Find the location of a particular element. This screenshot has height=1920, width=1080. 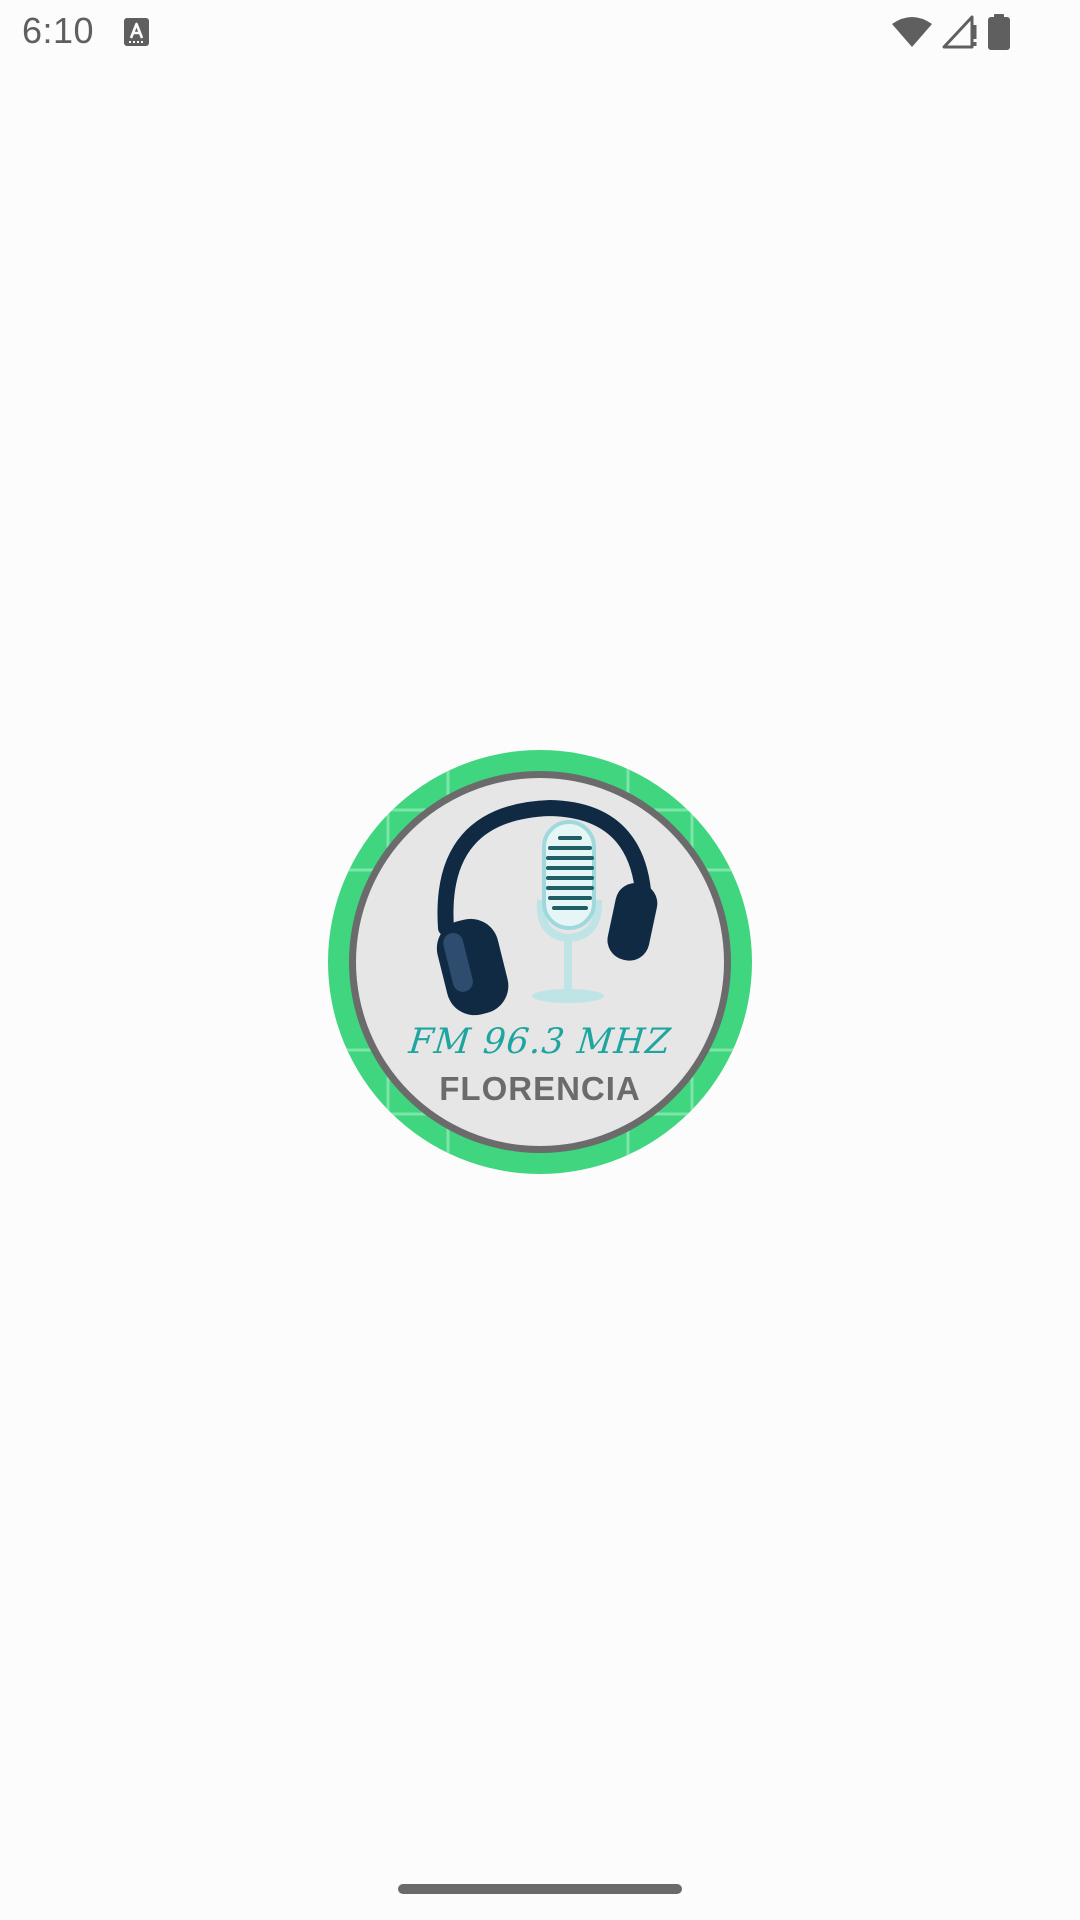

logo-station-name: FLORENCIA is located at coordinates (540, 1088).